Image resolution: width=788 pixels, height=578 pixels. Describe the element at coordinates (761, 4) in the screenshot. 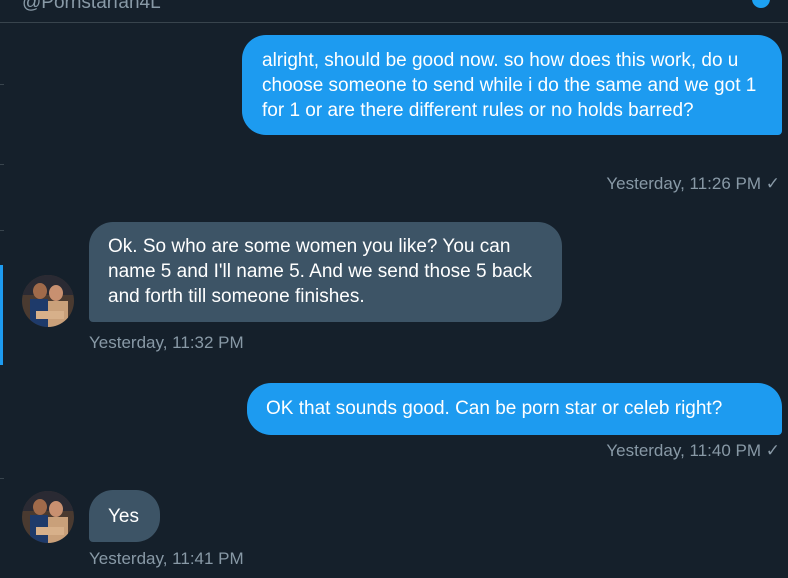

I see `info-icon` at that location.